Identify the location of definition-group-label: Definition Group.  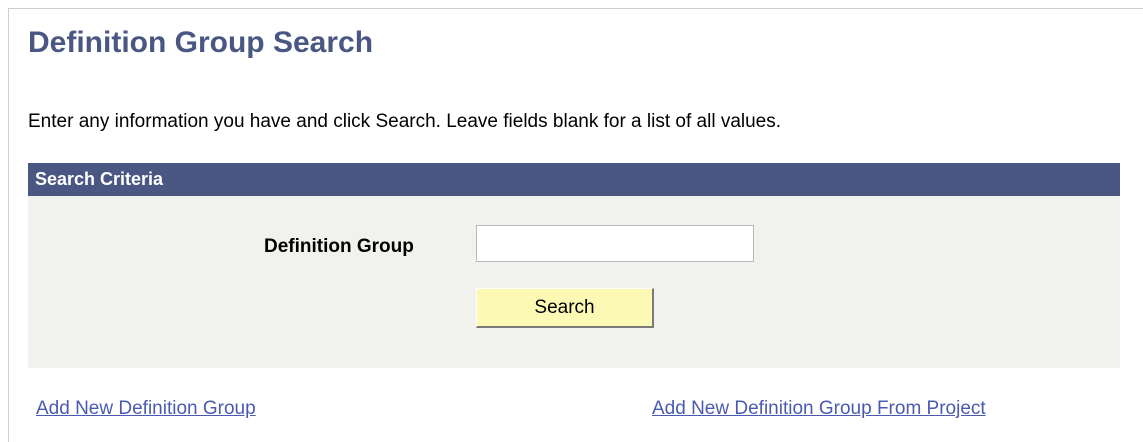
(339, 246).